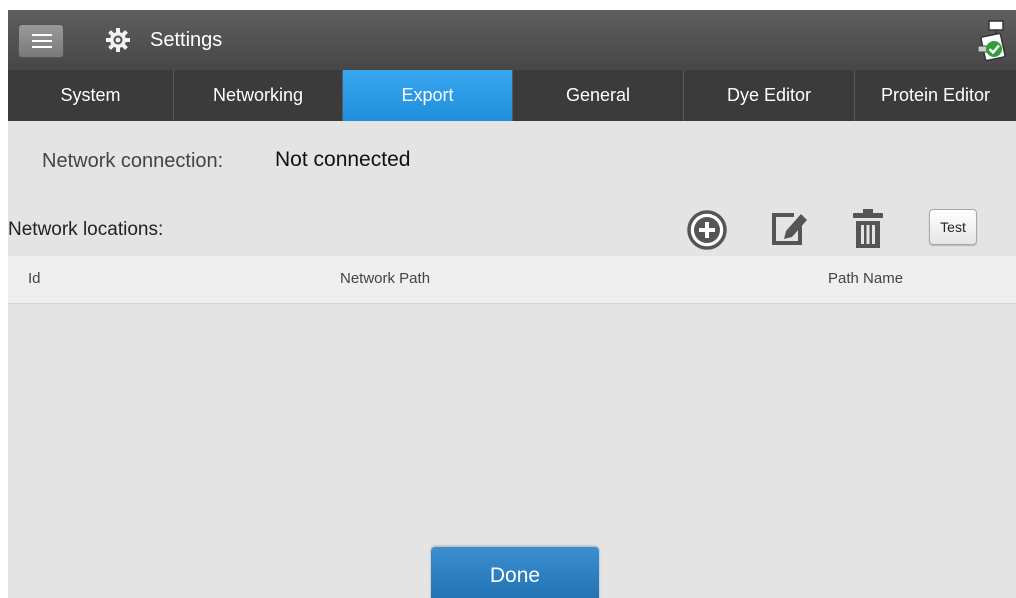 The height and width of the screenshot is (598, 1016). I want to click on column-header-path-name: Path Name, so click(865, 278).